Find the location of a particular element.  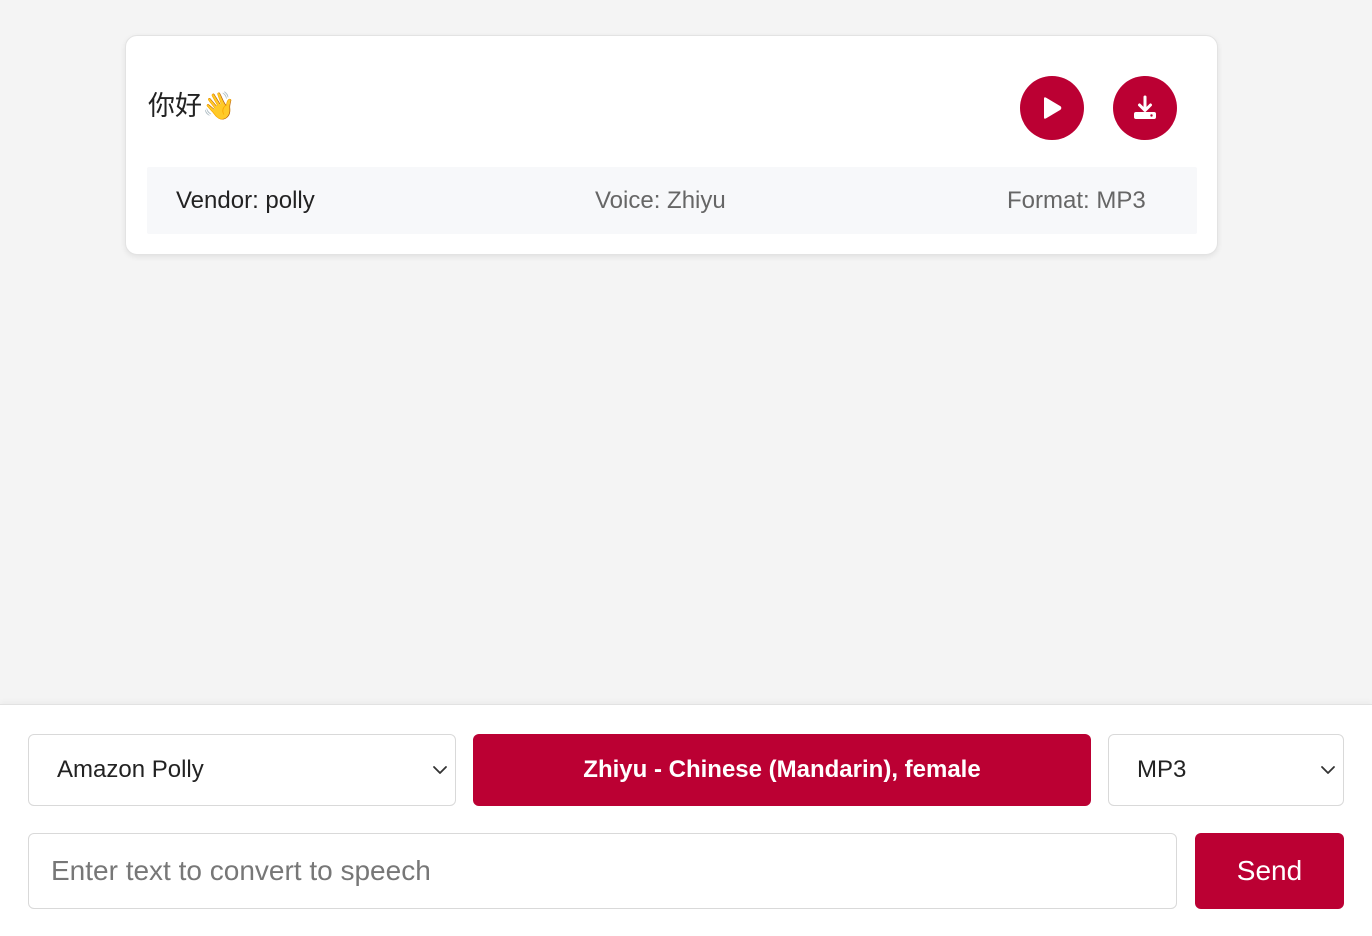

message-meta-bar: Vendor: polly Voice: Zhiyu Format: MP3 is located at coordinates (672, 200).